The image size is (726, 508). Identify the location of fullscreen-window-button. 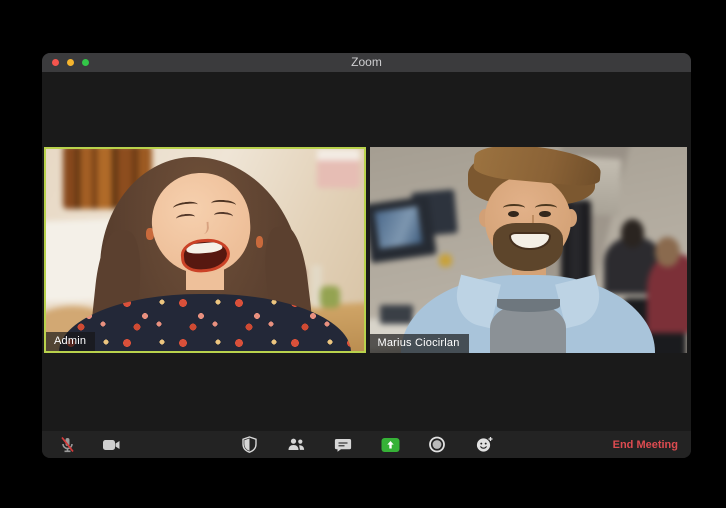
(85, 62).